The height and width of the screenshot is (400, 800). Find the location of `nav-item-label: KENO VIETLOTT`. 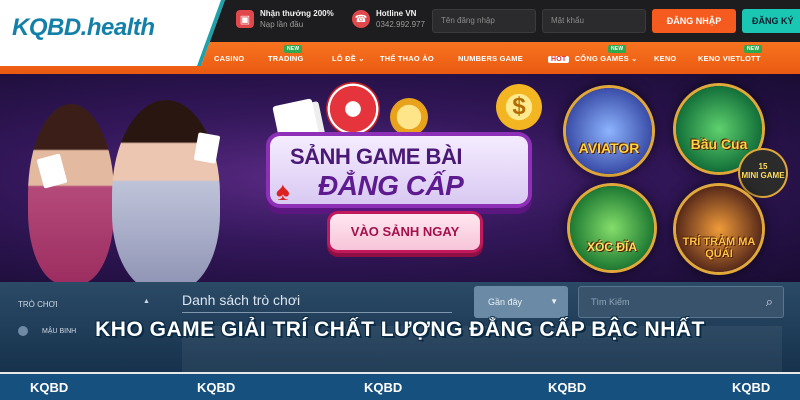

nav-item-label: KENO VIETLOTT is located at coordinates (729, 58).